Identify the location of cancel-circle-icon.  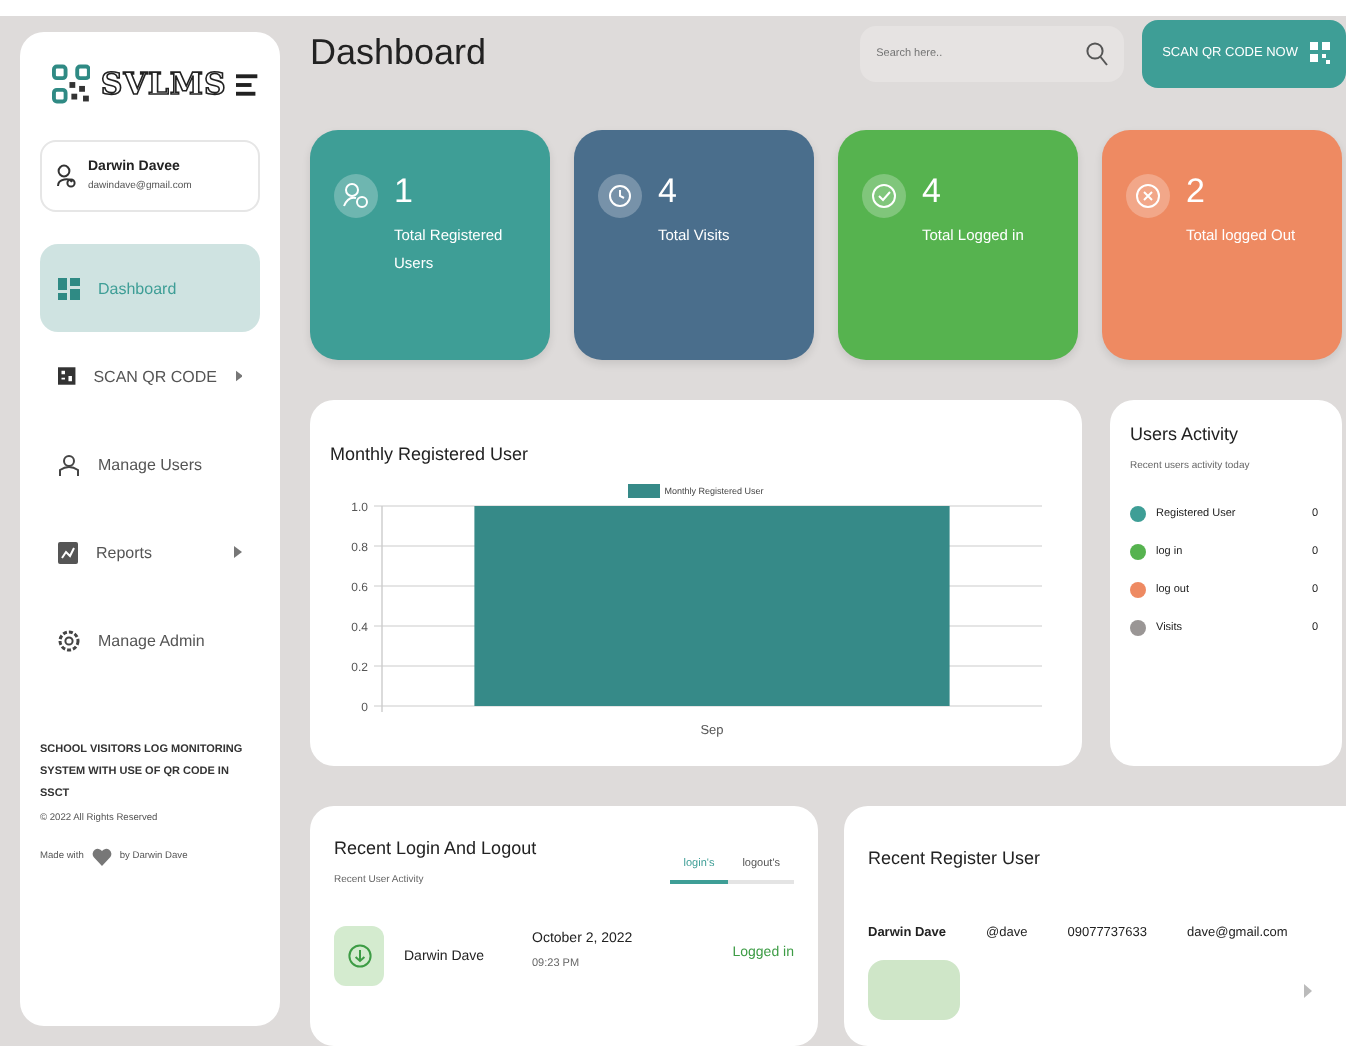
(1148, 196).